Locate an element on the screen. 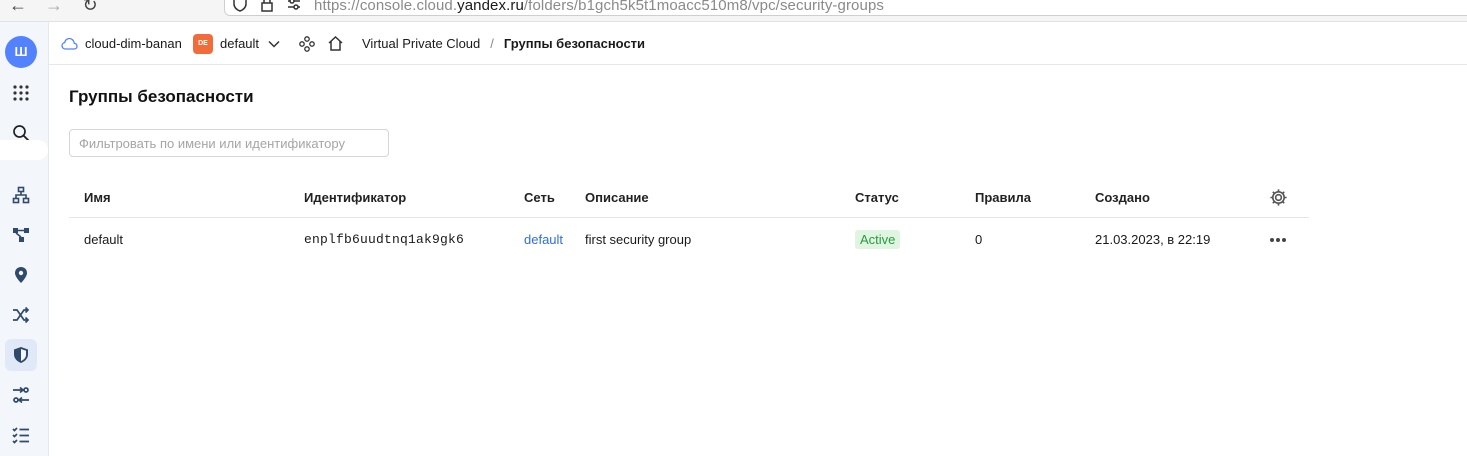  column-header-rules: Правила is located at coordinates (1003, 197).